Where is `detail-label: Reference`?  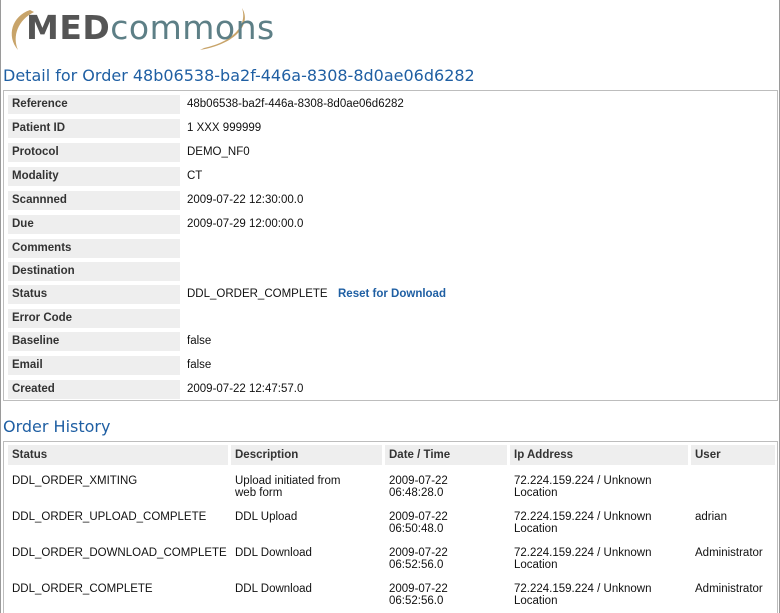 detail-label: Reference is located at coordinates (94, 104).